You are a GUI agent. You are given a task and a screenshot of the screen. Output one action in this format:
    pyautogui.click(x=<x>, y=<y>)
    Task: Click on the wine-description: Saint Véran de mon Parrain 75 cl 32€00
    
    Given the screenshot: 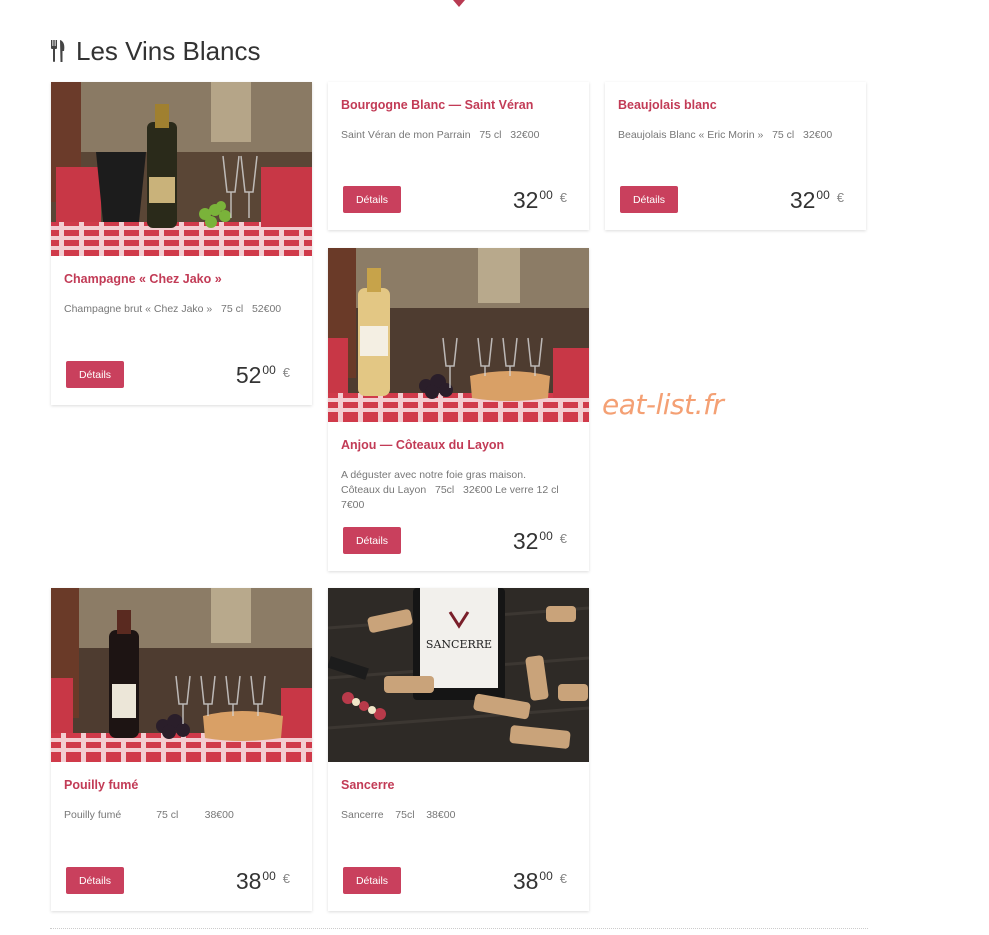 What is the action you would take?
    pyautogui.click(x=440, y=135)
    